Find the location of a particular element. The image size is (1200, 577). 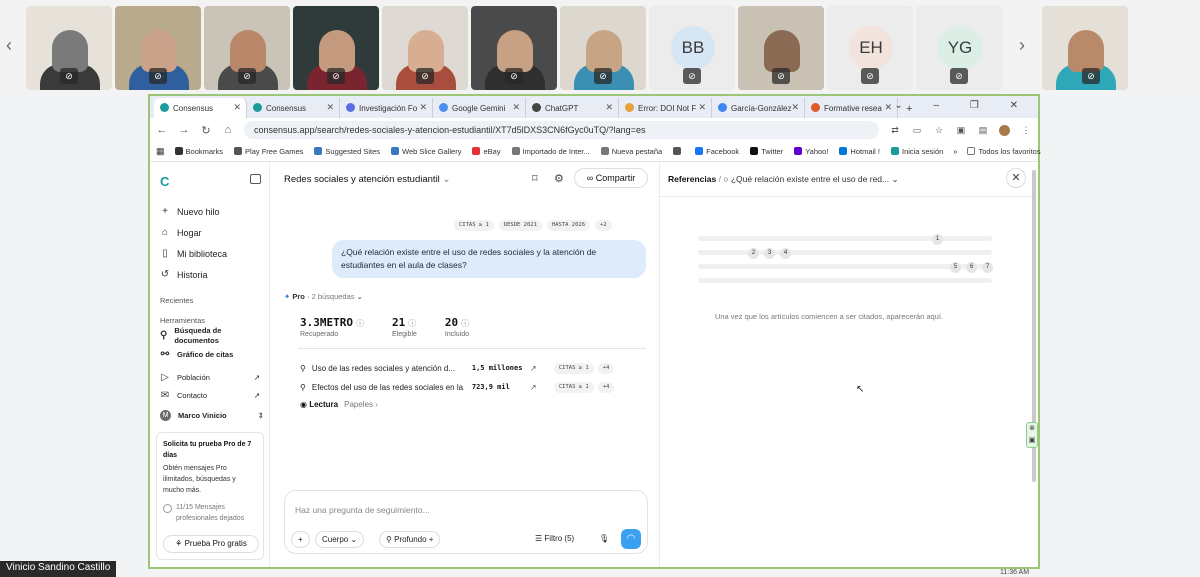

sidebar-item-home: ⌂ Hogar is located at coordinates (181, 232).